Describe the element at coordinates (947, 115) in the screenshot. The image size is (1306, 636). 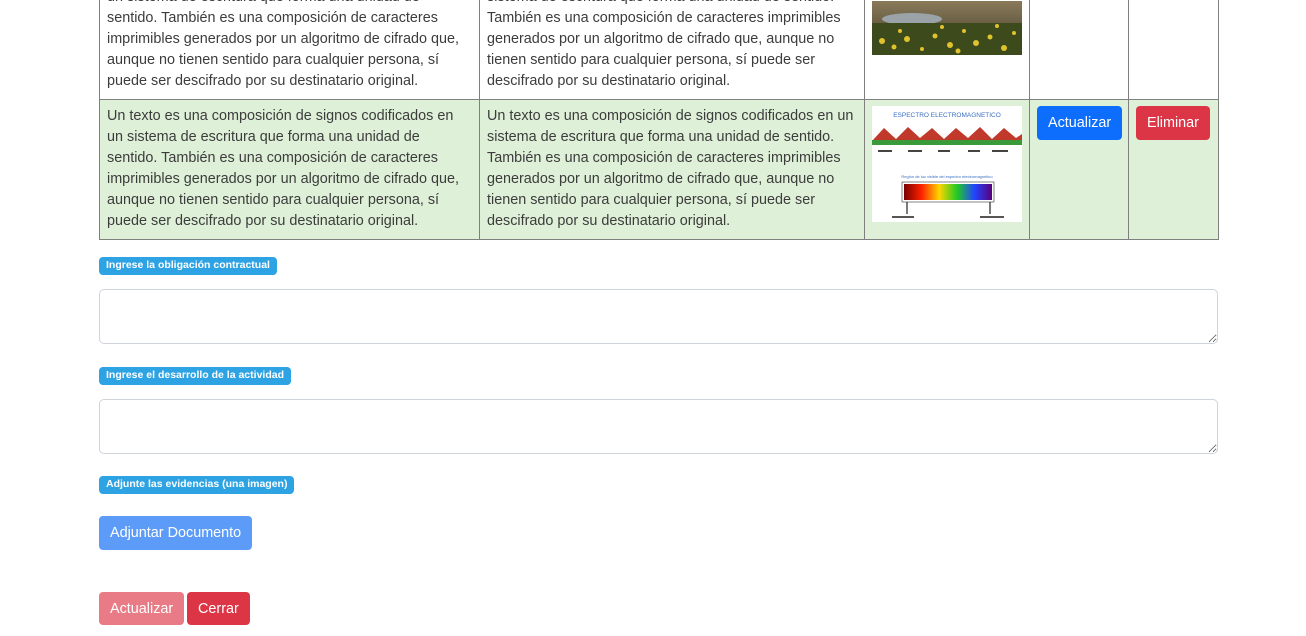
I see `spectrum-title: ESPECTRO ELECTROMAGNETICO` at that location.